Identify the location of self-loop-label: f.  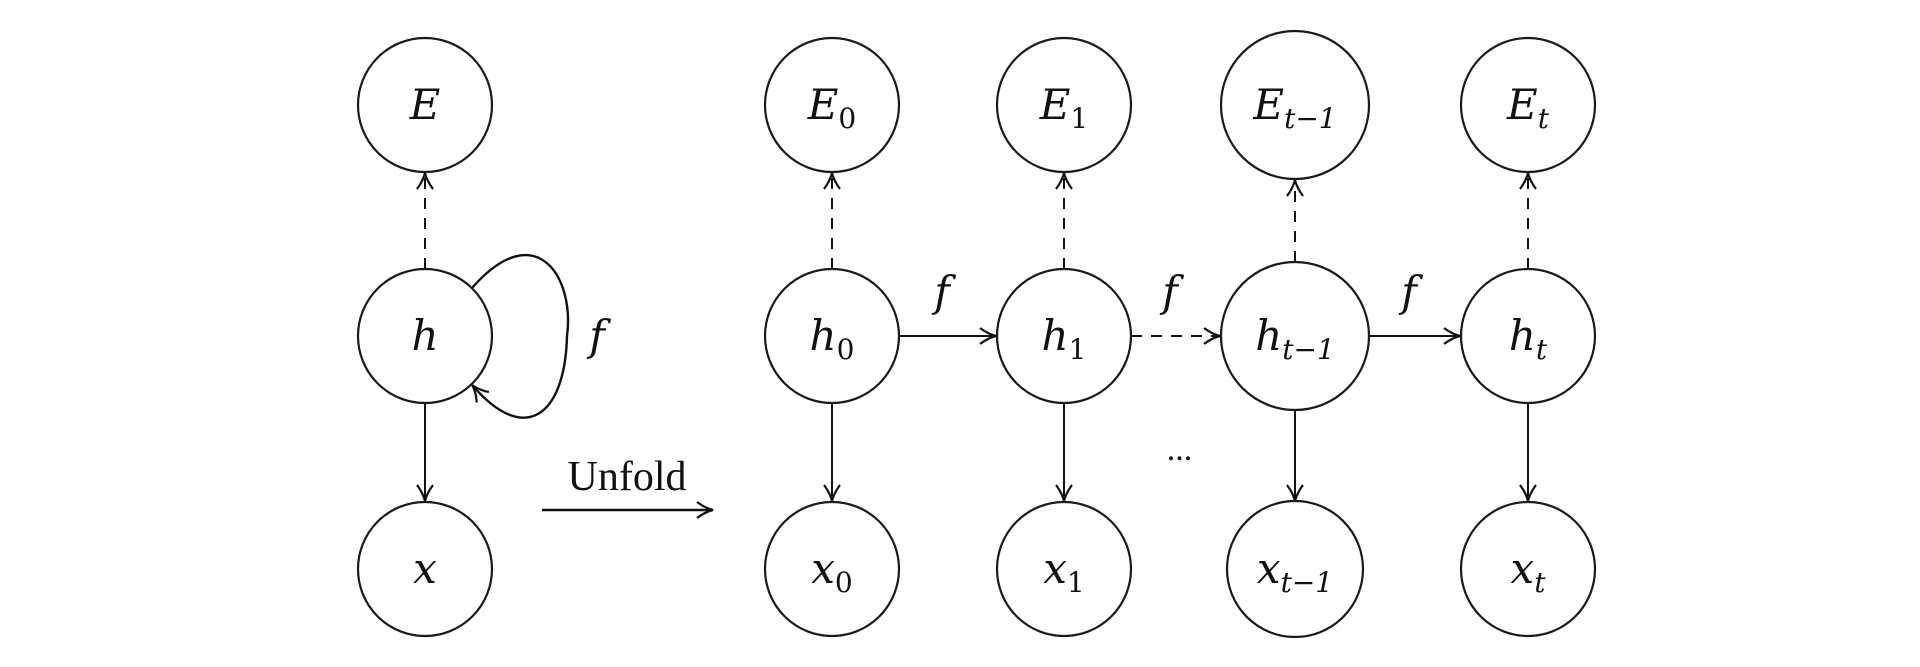
(598, 335).